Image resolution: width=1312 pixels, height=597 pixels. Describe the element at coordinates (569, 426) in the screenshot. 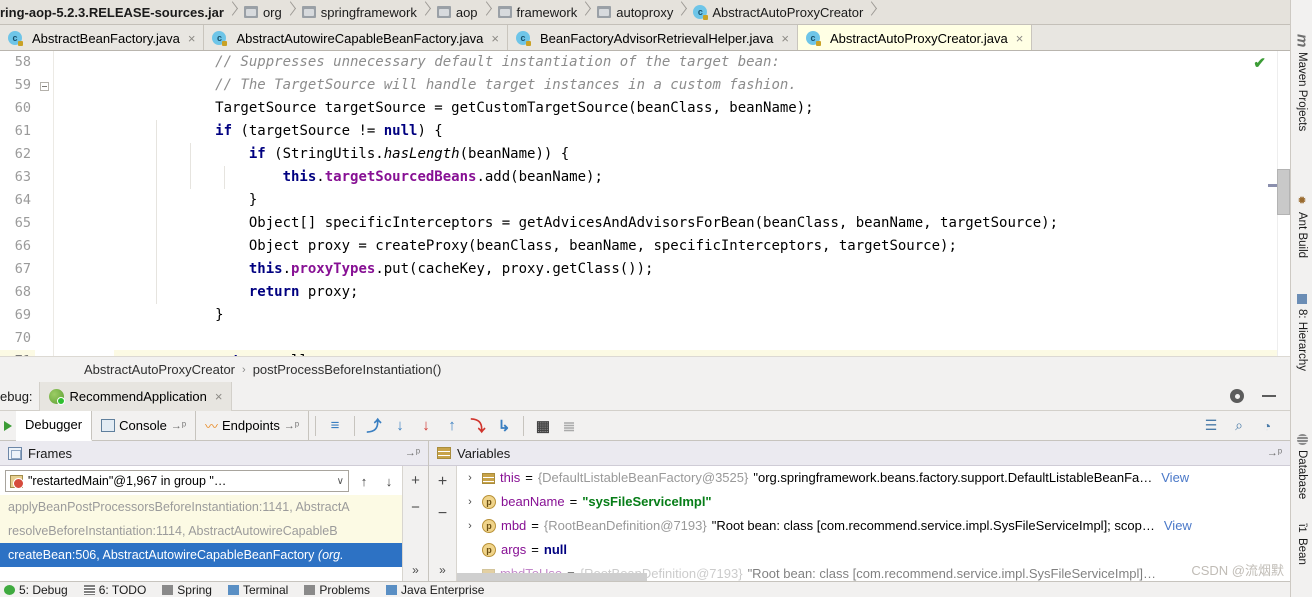

I see `trace-current-stream-icon: ≣` at that location.